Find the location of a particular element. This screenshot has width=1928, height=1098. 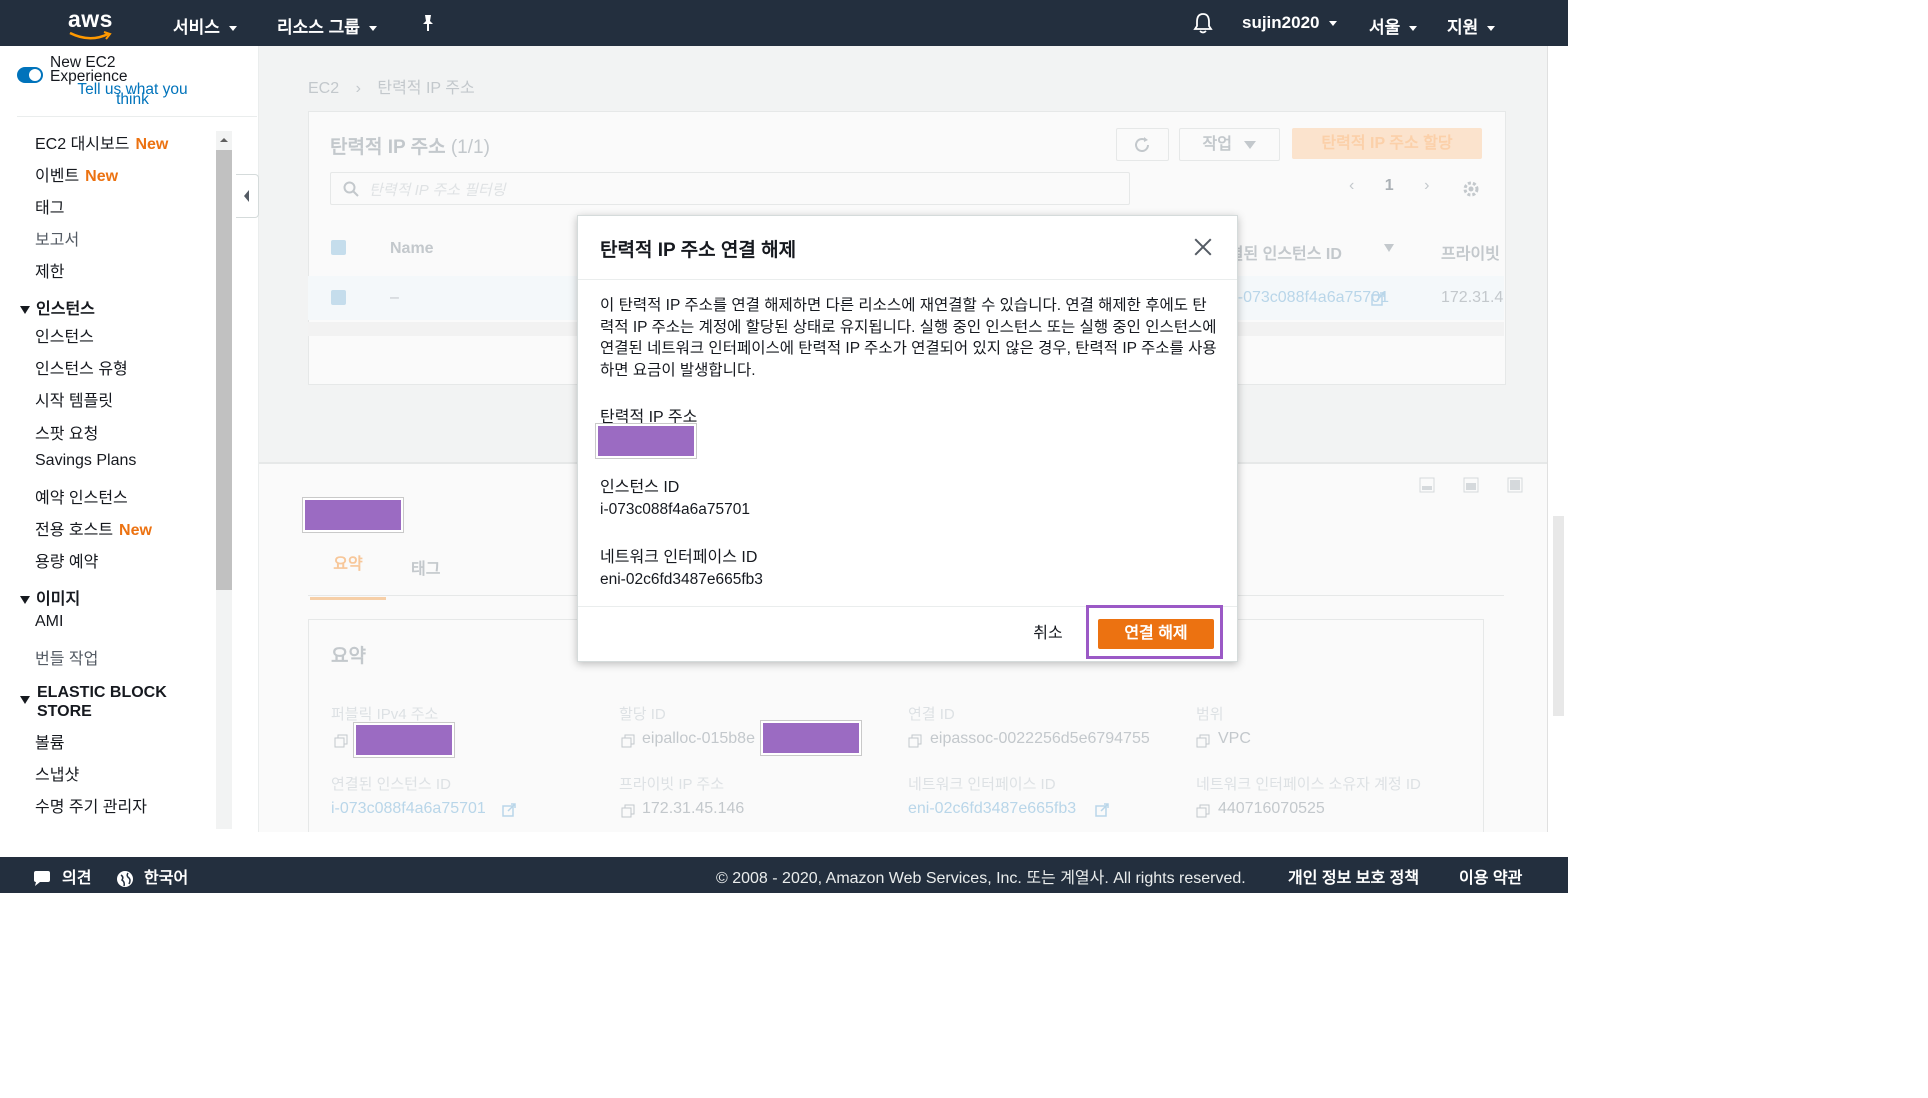

tell-us-feedback-link: Tell us what you think is located at coordinates (132, 95).